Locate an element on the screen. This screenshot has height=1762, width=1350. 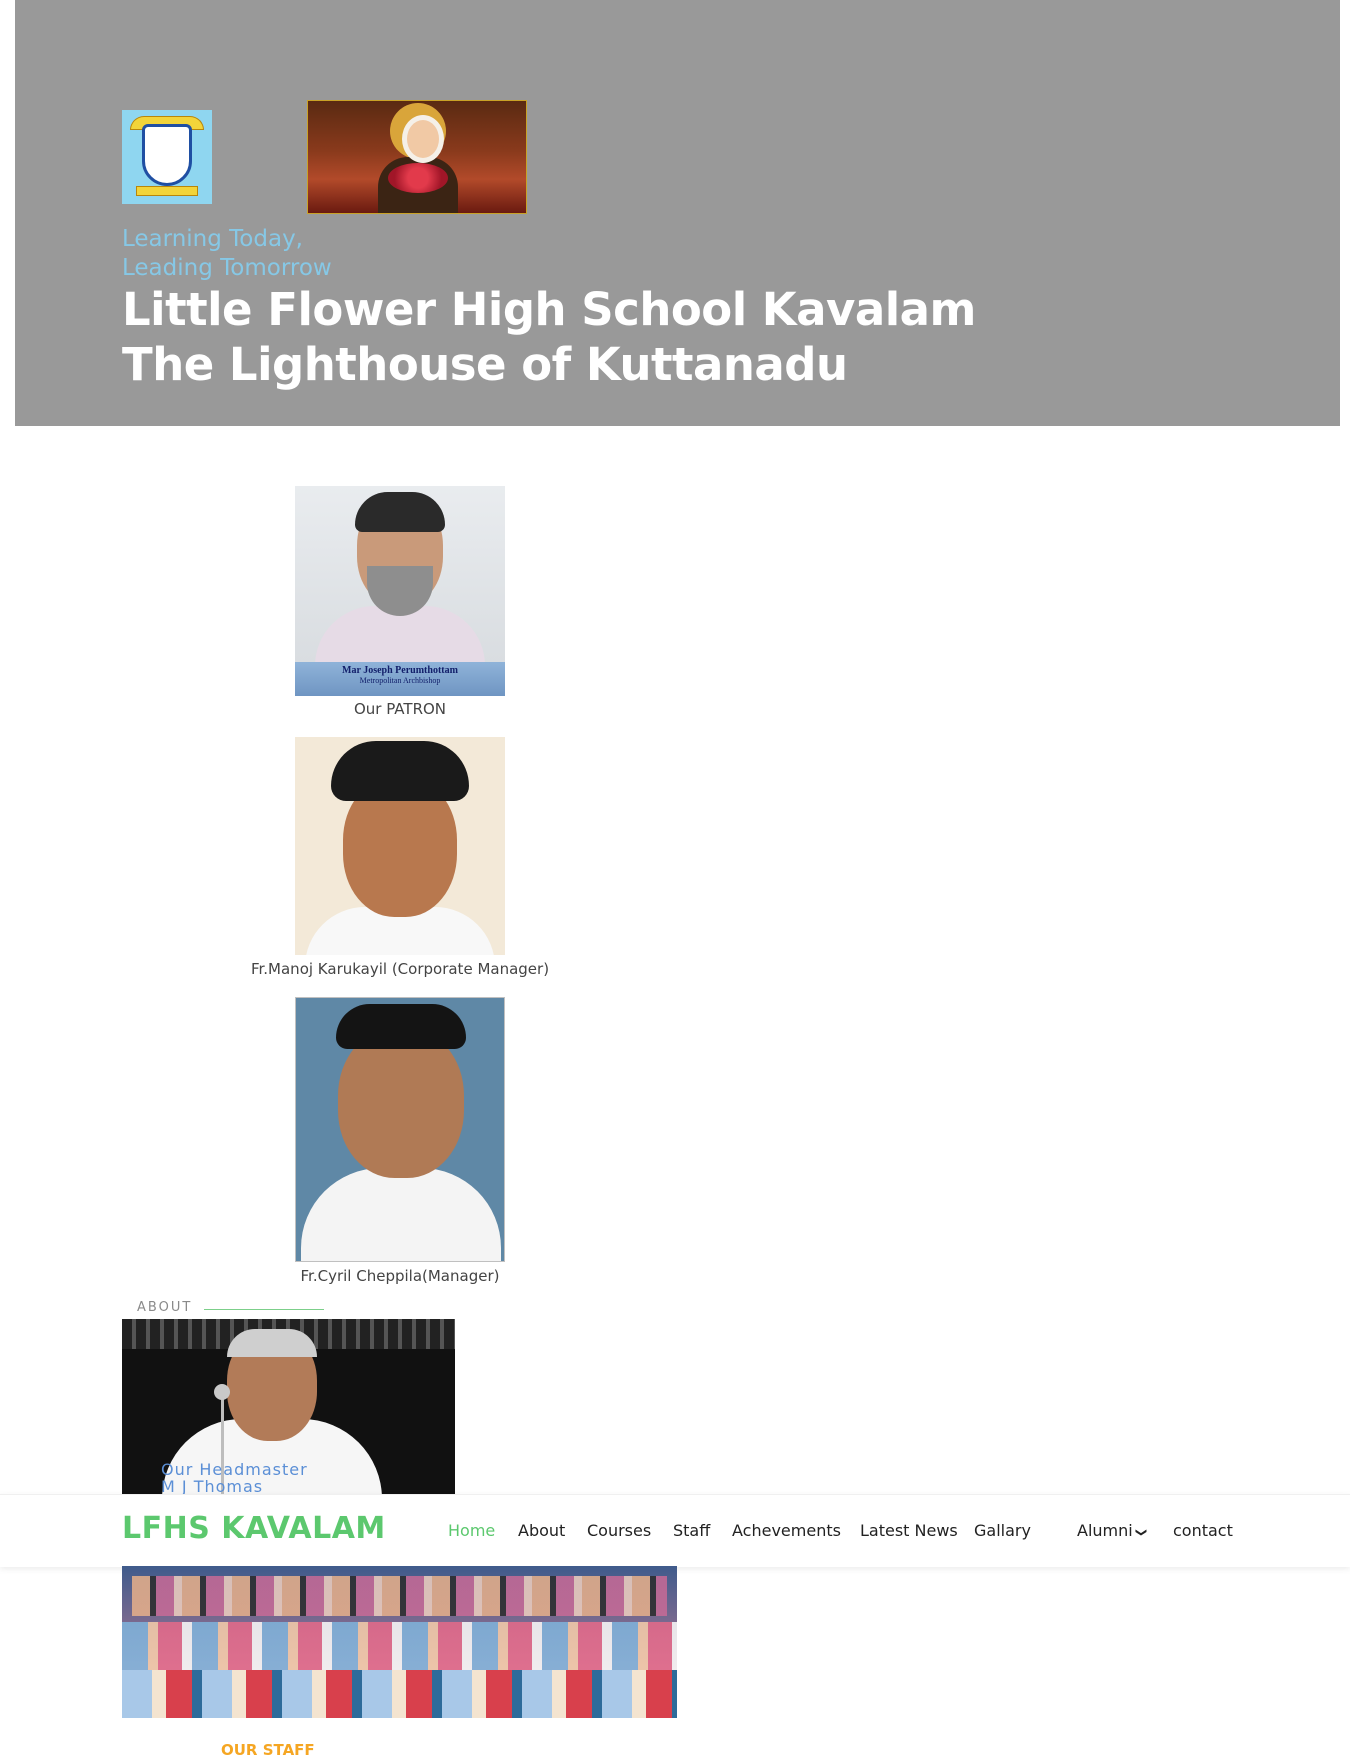
chevron-down-icon: ❯ is located at coordinates (1141, 1532).